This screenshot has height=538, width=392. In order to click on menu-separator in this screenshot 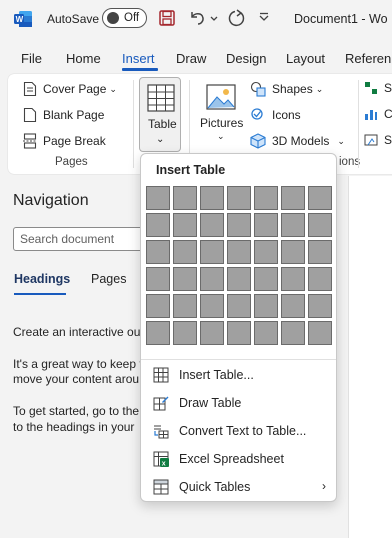, I will do `click(238, 359)`.